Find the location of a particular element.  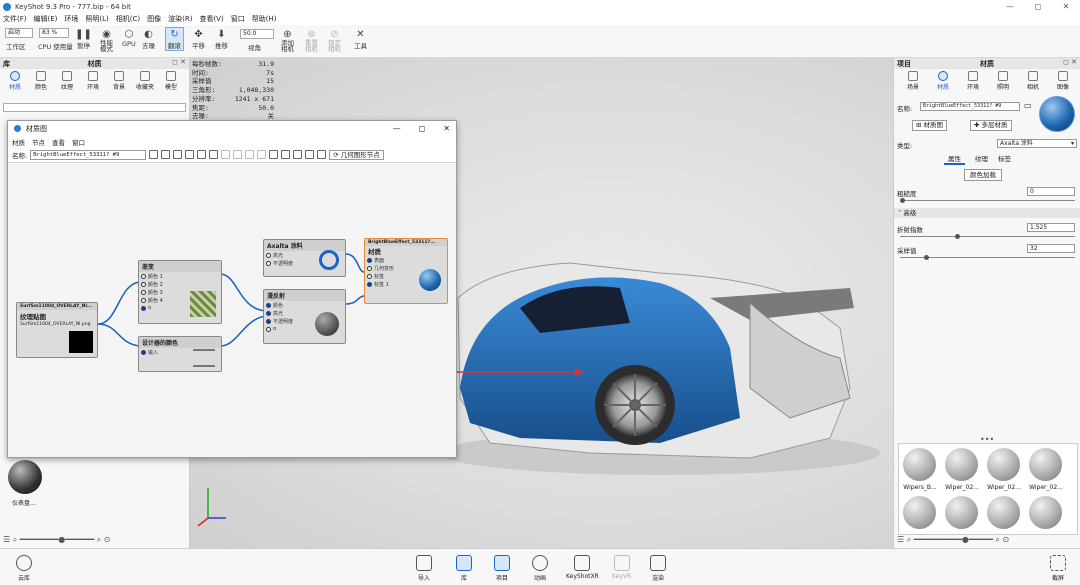

geometry-node-button: ⟳ 几何图形节点 is located at coordinates (356, 154).